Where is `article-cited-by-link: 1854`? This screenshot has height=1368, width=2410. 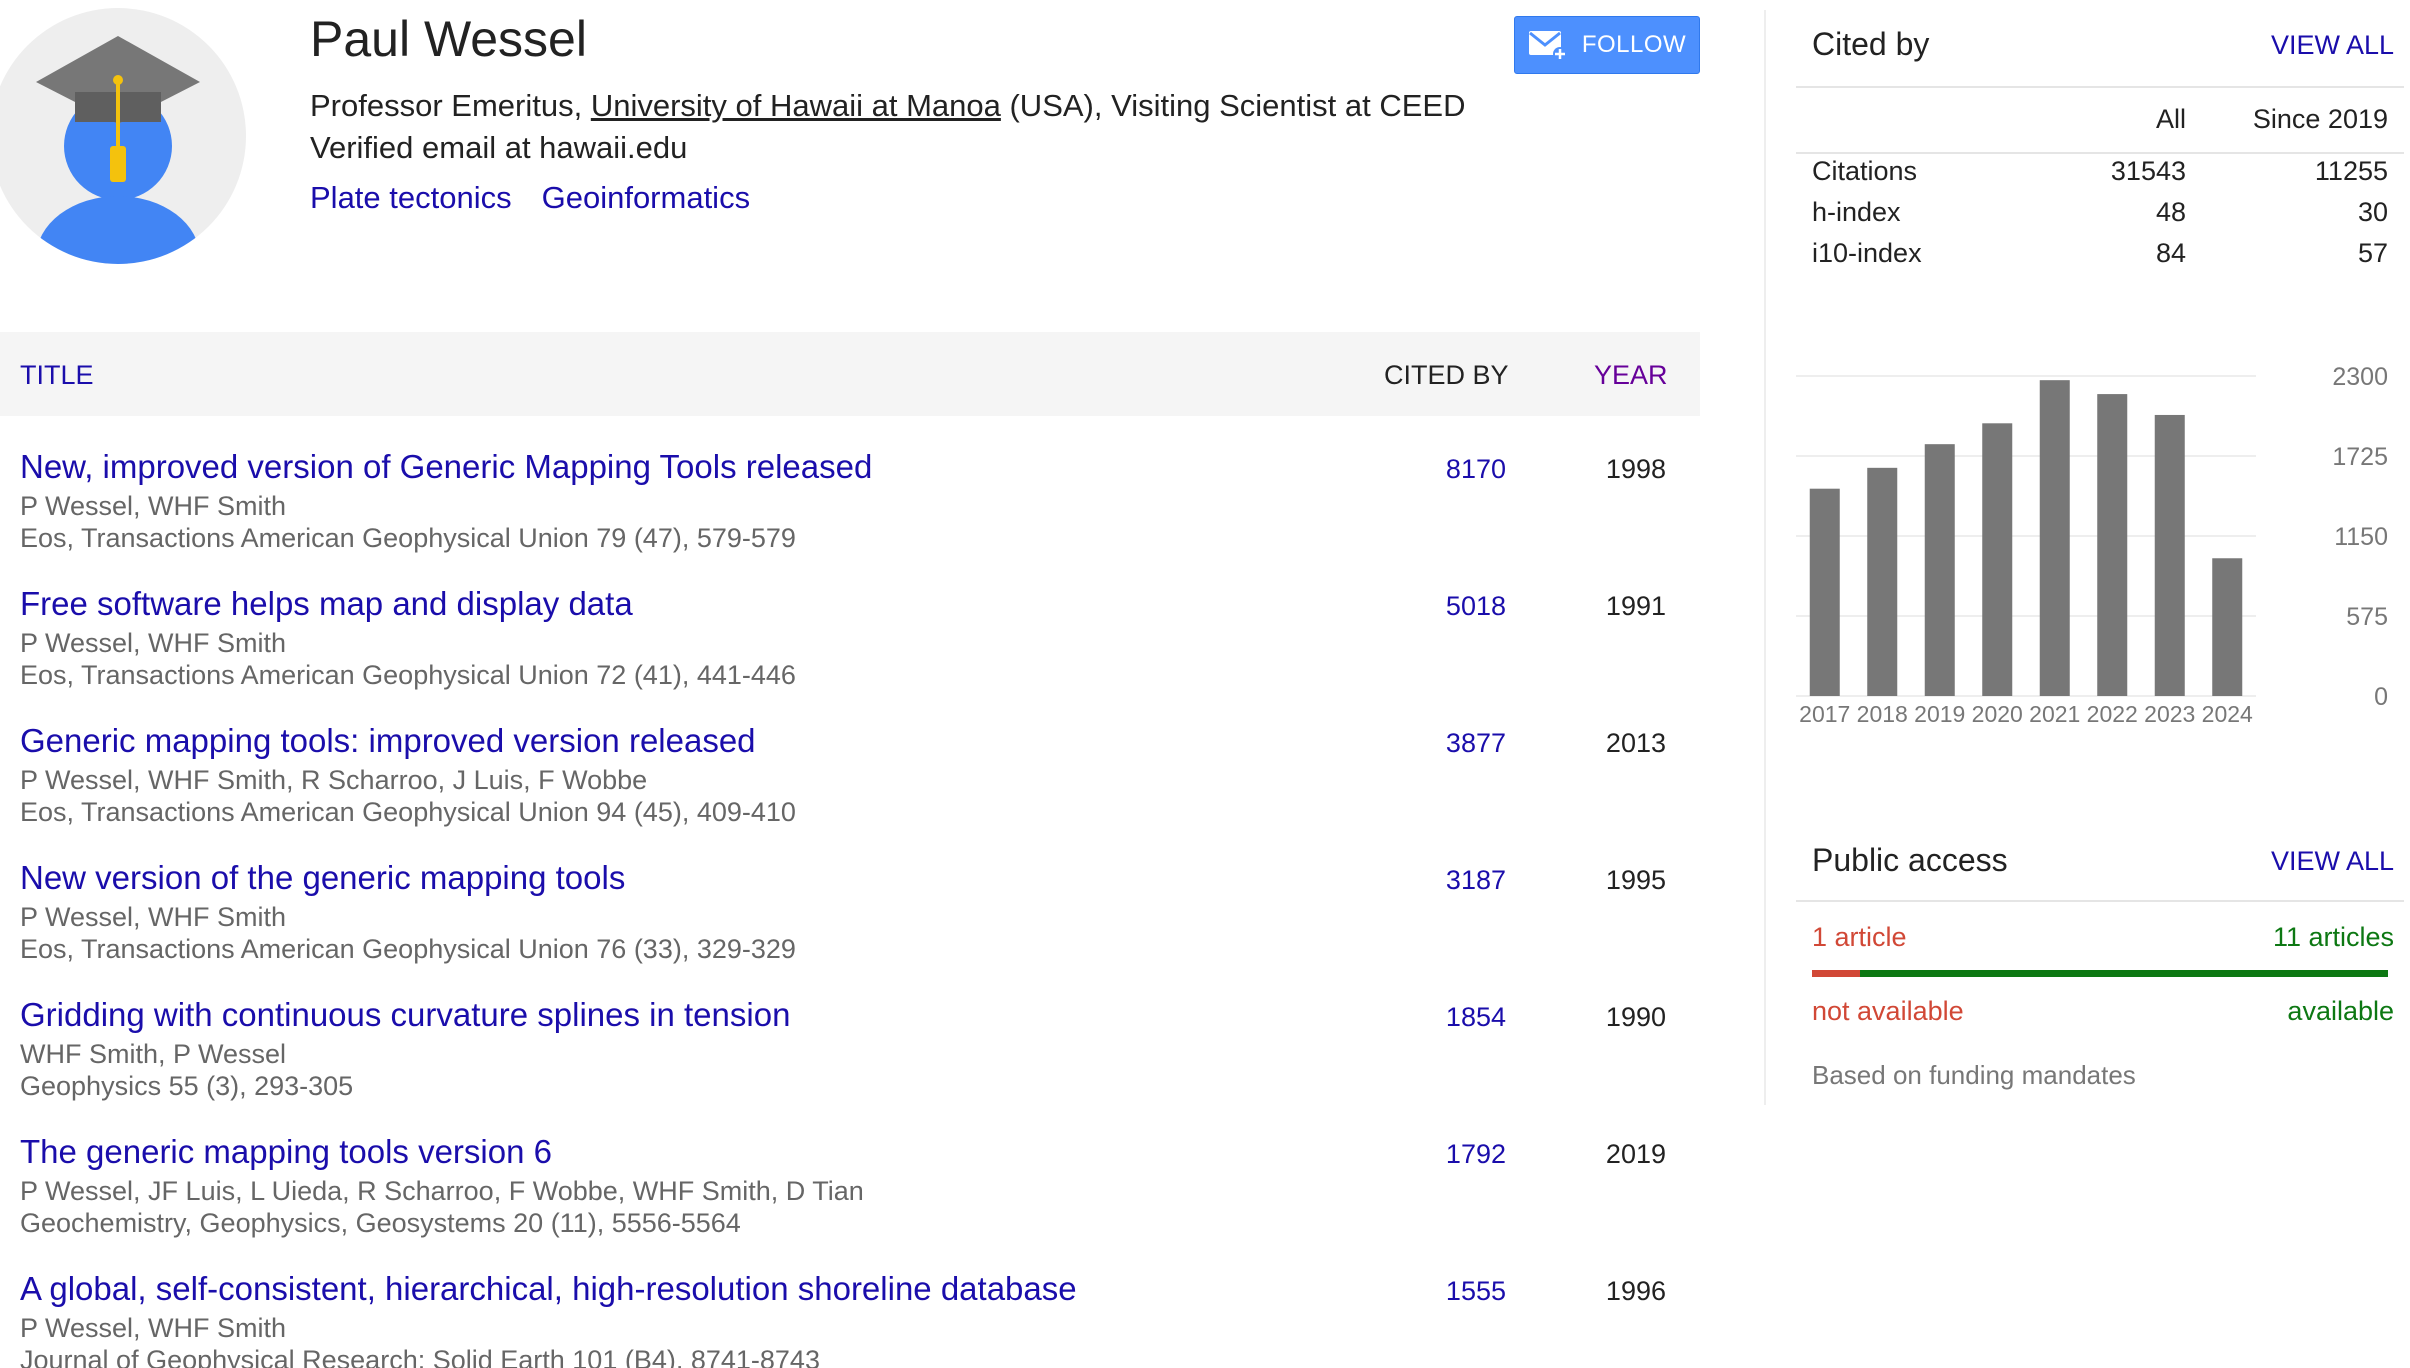 article-cited-by-link: 1854 is located at coordinates (1476, 1017).